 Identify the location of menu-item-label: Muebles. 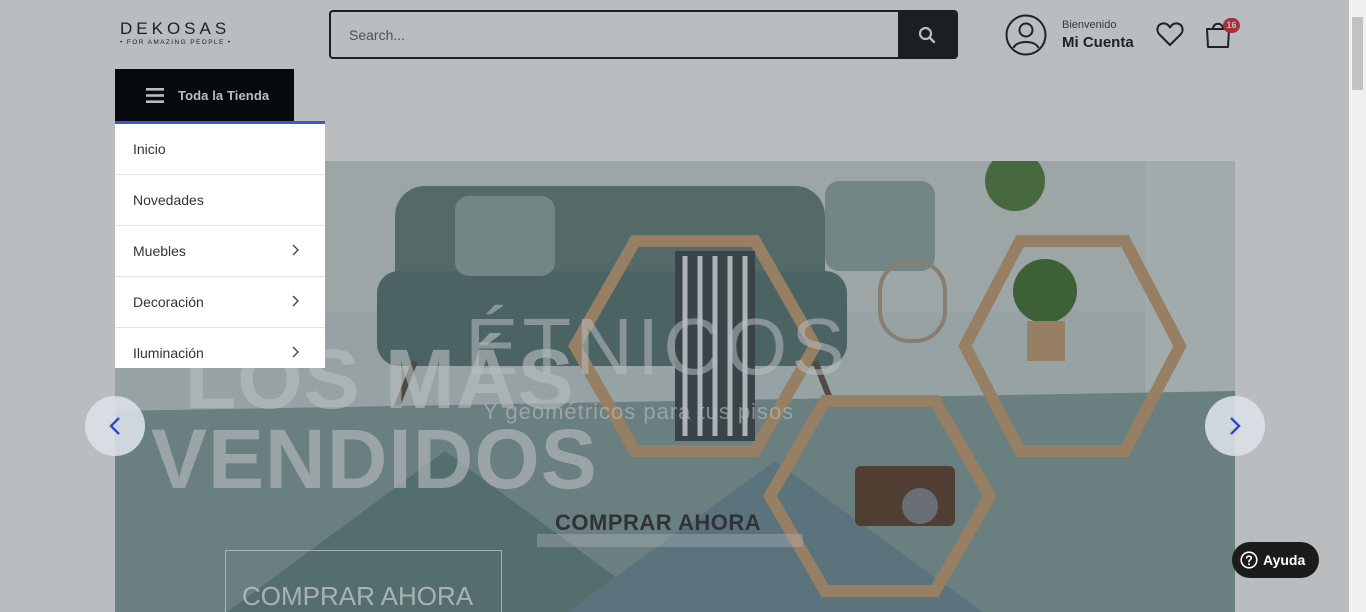
(159, 251).